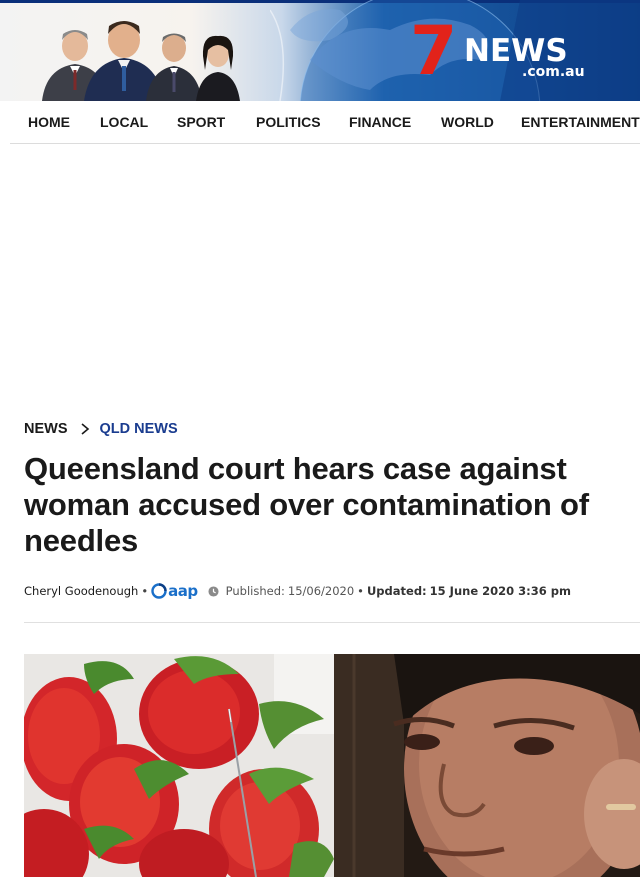 Image resolution: width=640 pixels, height=877 pixels. Describe the element at coordinates (321, 591) in the screenshot. I see `published-date: 15/06/2020` at that location.